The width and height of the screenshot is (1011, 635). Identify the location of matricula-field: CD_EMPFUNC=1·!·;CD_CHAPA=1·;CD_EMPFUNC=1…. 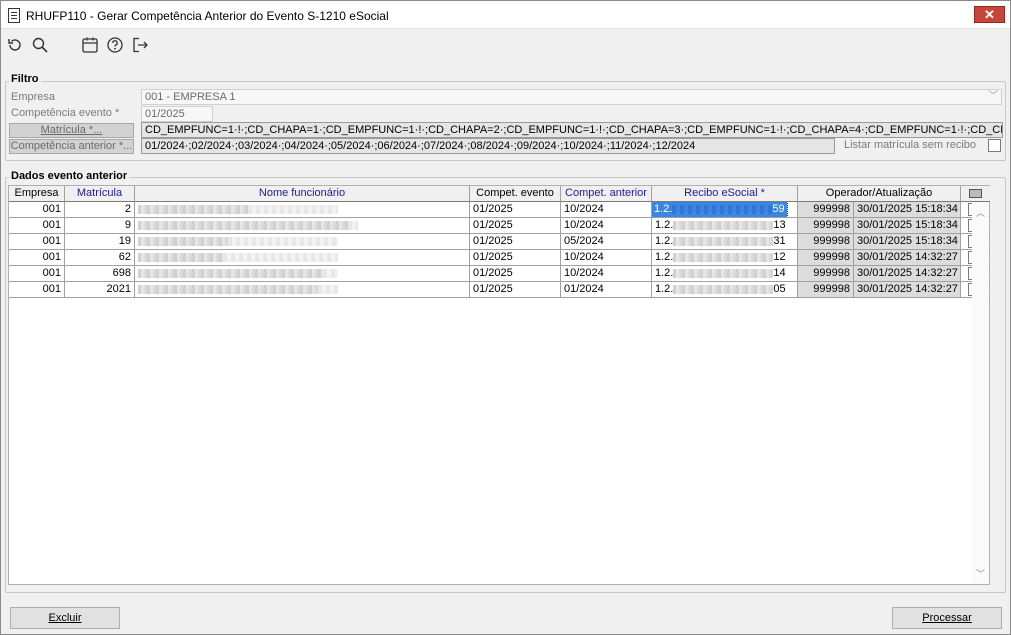
(572, 130).